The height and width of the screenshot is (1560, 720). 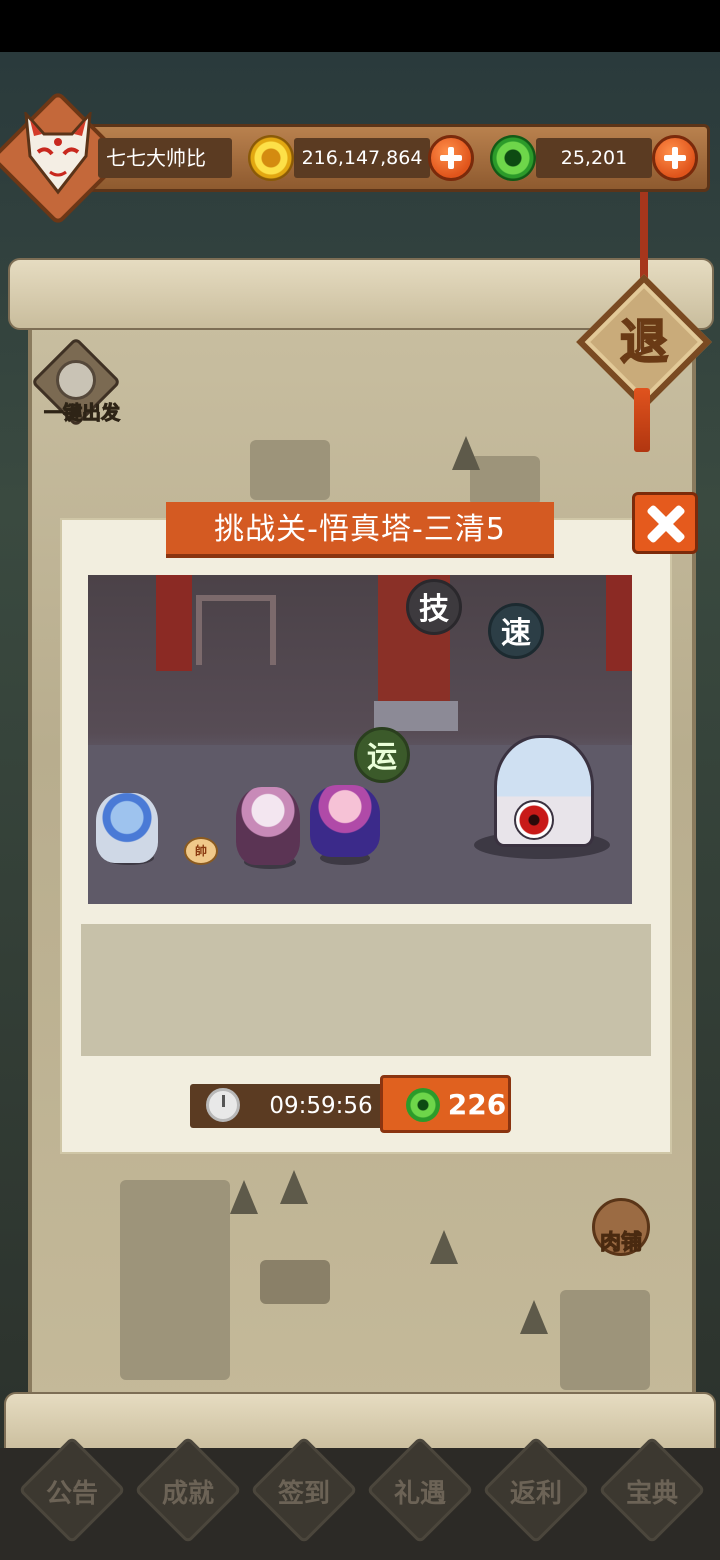 What do you see at coordinates (477, 1105) in the screenshot?
I see `challenge-cost: 226` at bounding box center [477, 1105].